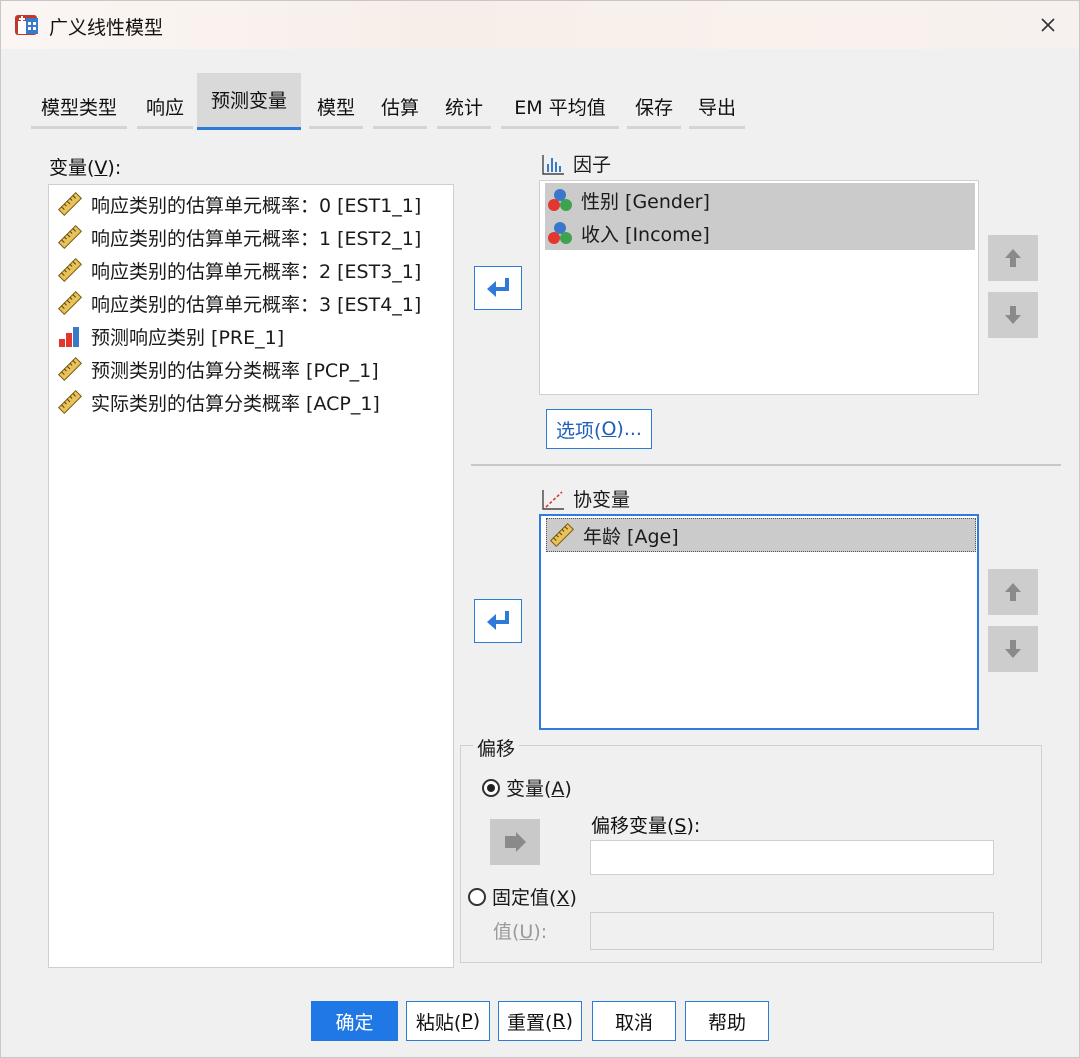 This screenshot has height=1058, width=1080. Describe the element at coordinates (534, 898) in the screenshot. I see `radio-label: 固定值(X)` at that location.